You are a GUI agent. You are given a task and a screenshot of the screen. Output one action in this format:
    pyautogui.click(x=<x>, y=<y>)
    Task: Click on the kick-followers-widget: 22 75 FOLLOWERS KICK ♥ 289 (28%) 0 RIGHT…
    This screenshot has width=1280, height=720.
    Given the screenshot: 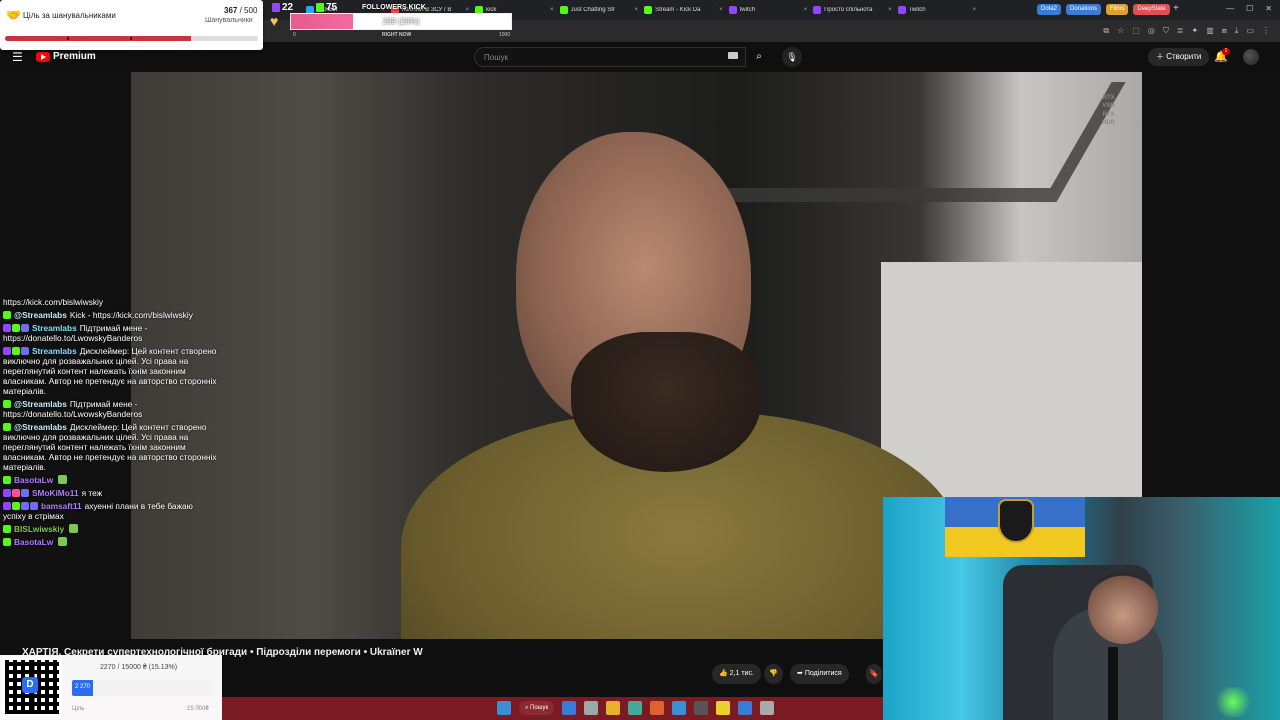 What is the action you would take?
    pyautogui.click(x=393, y=21)
    